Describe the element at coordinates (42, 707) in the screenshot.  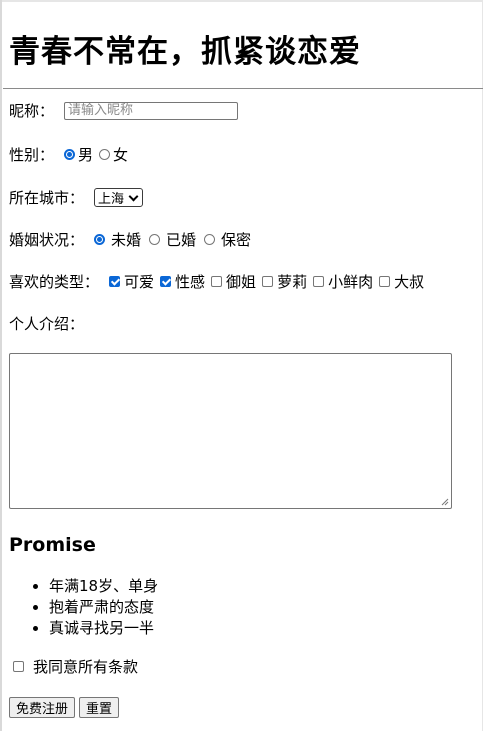
I see `register-button: 免费注册` at that location.